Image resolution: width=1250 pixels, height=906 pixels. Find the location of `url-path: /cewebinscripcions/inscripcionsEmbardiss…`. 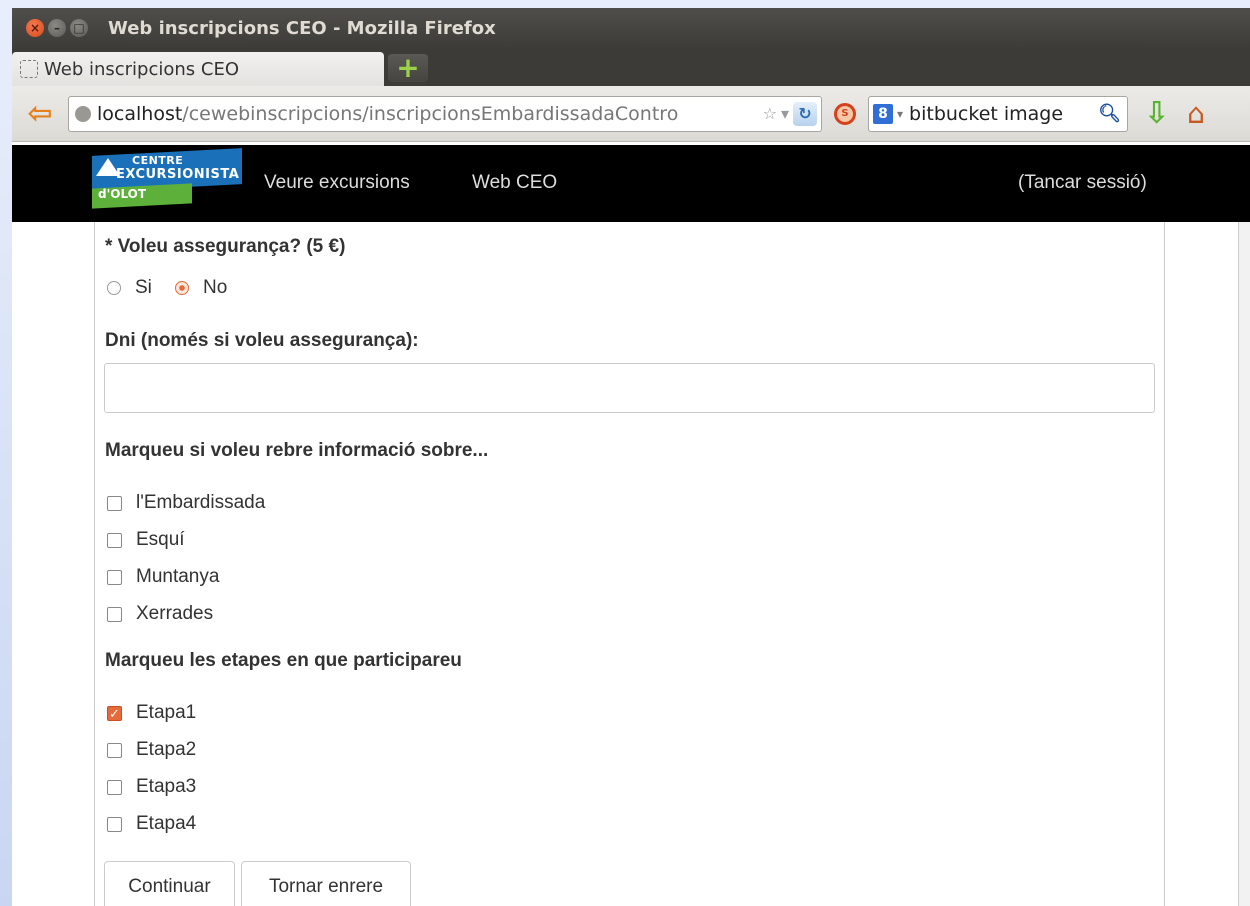

url-path: /cewebinscripcions/inscripcionsEmbardiss… is located at coordinates (430, 113).